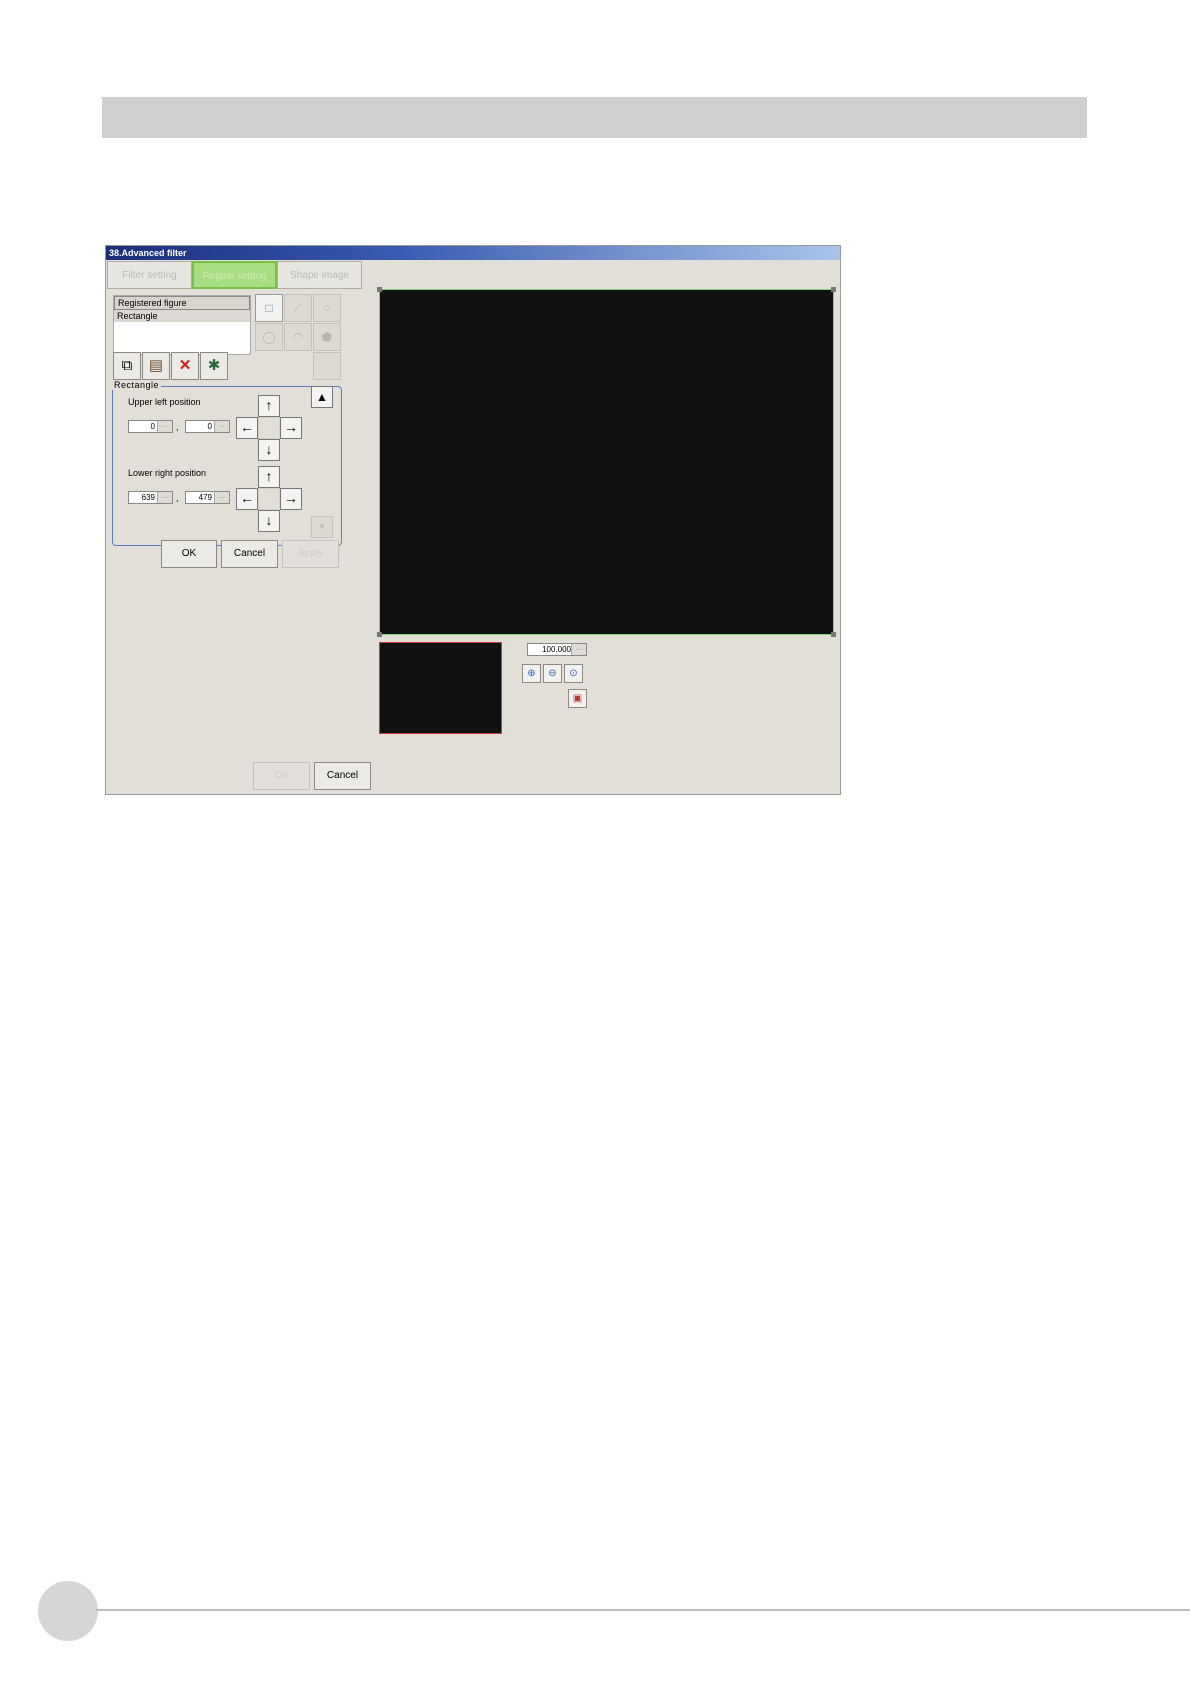 The image size is (1190, 1684). What do you see at coordinates (269, 428) in the screenshot?
I see `upper-left-center` at bounding box center [269, 428].